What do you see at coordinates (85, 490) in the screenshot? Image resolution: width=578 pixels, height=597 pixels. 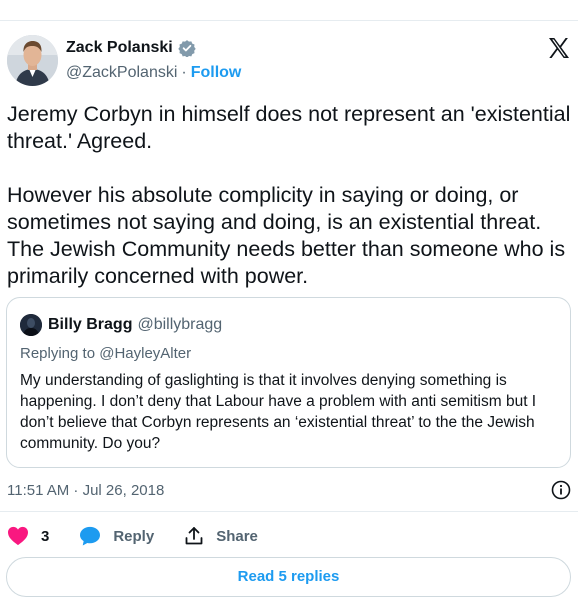 I see `tweet-timestamp: 11:51 AM · Jul 26, 2018` at bounding box center [85, 490].